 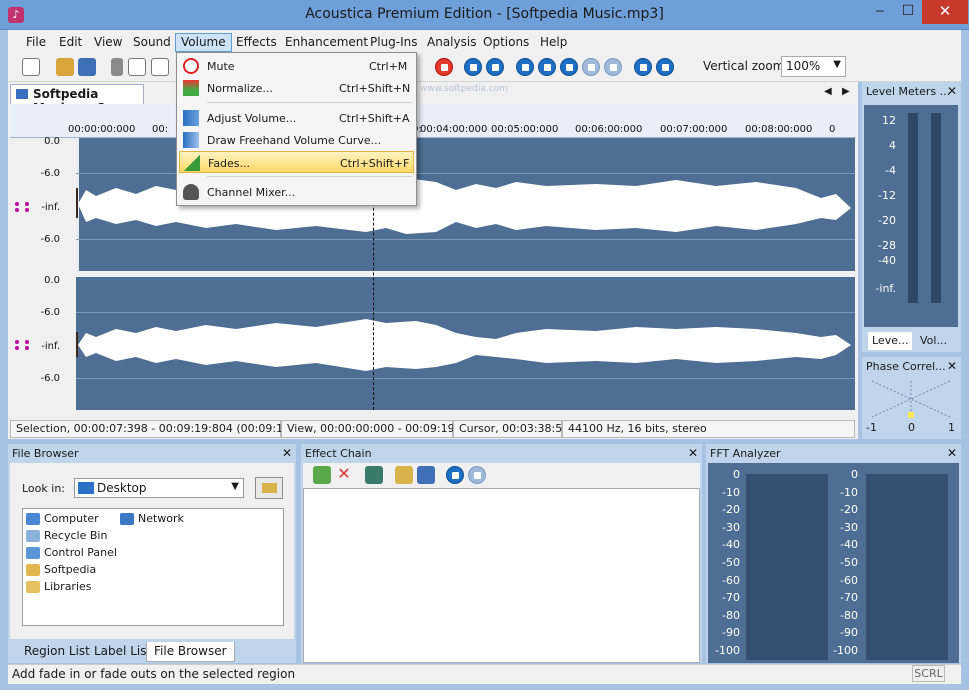 What do you see at coordinates (152, 518) in the screenshot?
I see `list-item: Network` at bounding box center [152, 518].